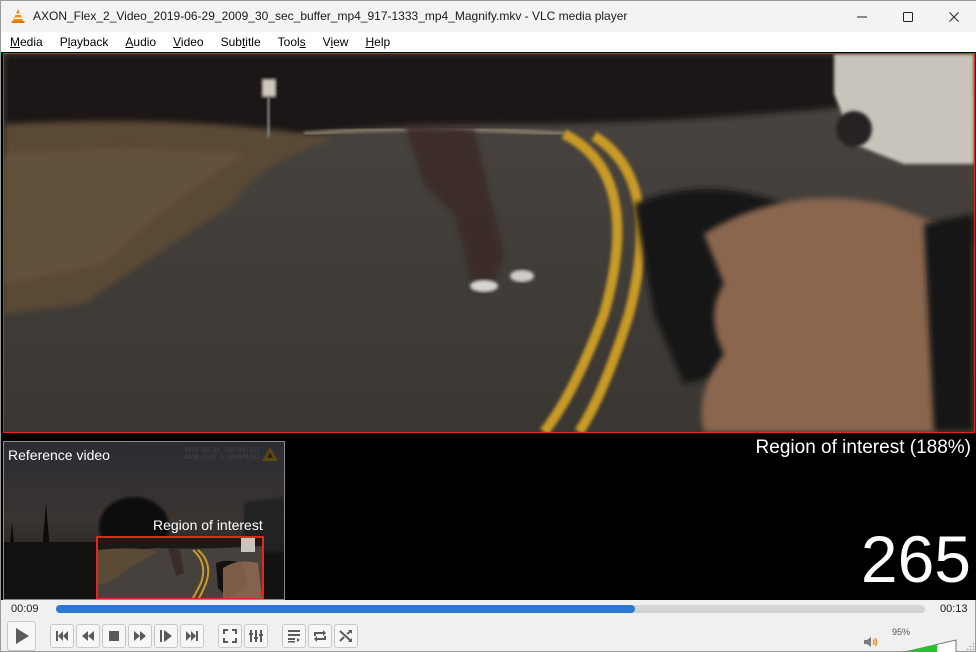 The image size is (976, 652). I want to click on stop-button, so click(114, 636).